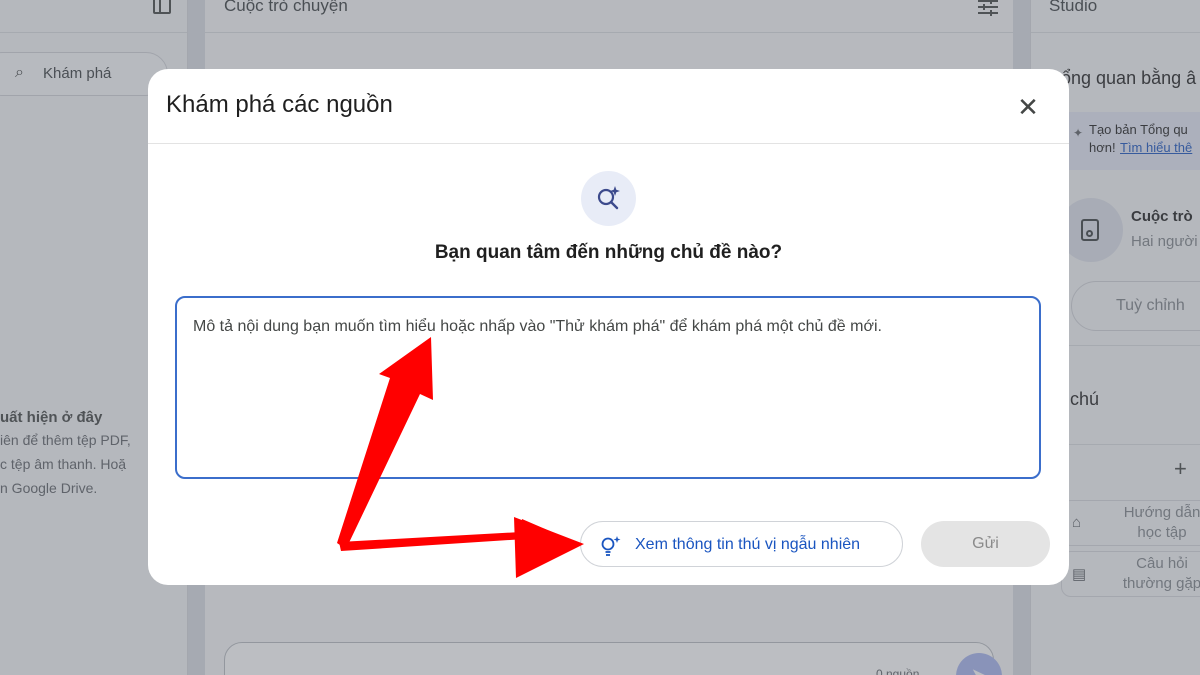 This screenshot has width=1200, height=675. What do you see at coordinates (1028, 107) in the screenshot?
I see `close-icon: ✕` at bounding box center [1028, 107].